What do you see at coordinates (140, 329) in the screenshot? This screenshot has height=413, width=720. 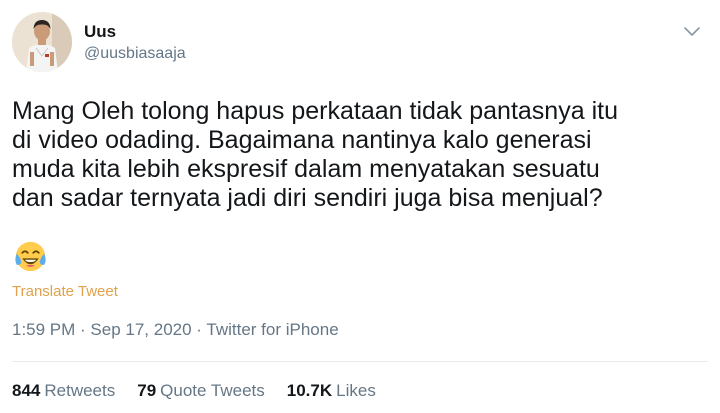 I see `tweet-date: Sep 17, 2020` at bounding box center [140, 329].